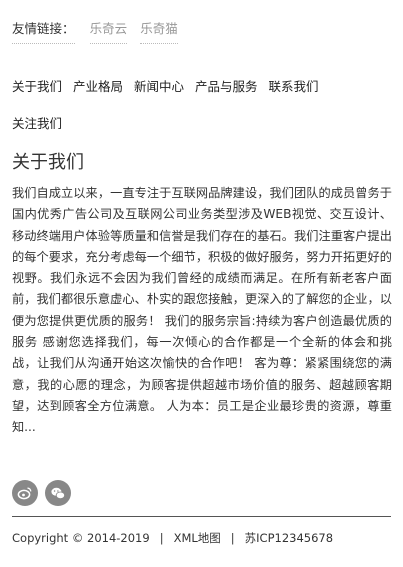 The image size is (403, 567). Describe the element at coordinates (43, 31) in the screenshot. I see `friend-links-label: 友情链接：` at that location.